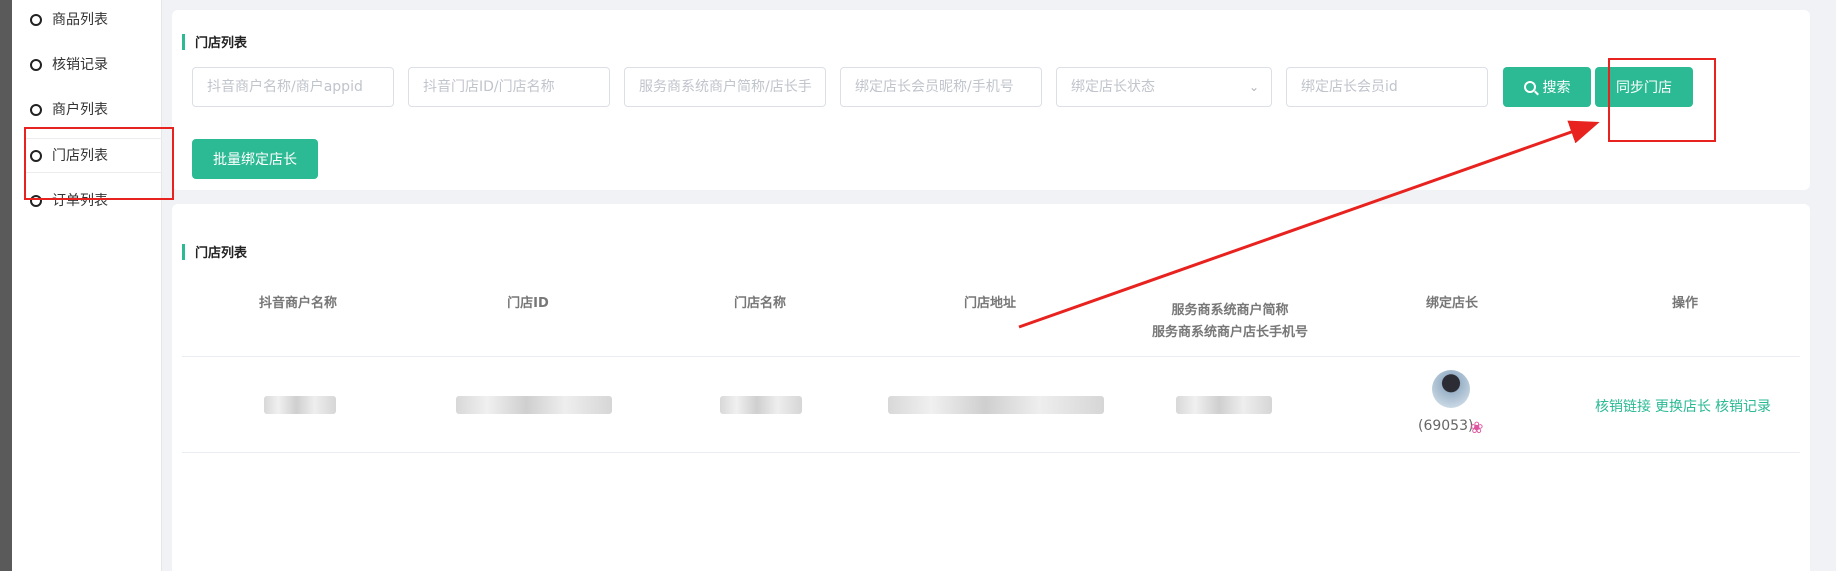 Image resolution: width=1836 pixels, height=571 pixels. I want to click on annotation-arrow, so click(1309, 224).